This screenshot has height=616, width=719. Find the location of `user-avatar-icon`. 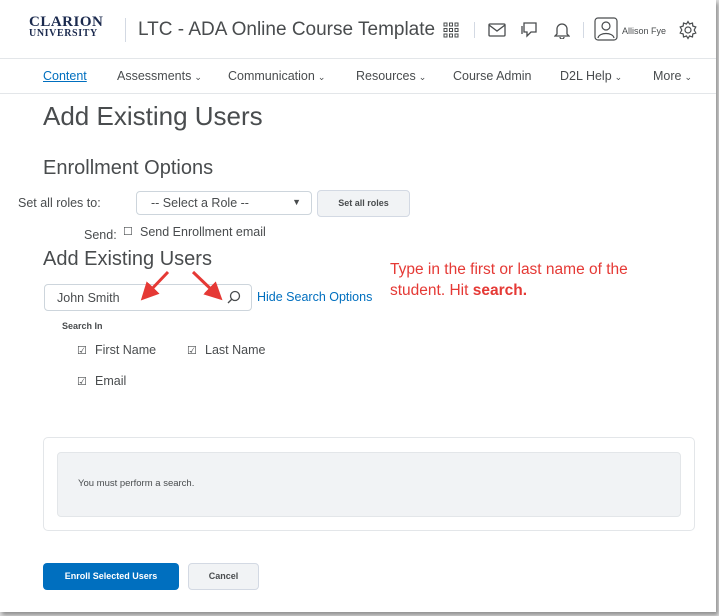

user-avatar-icon is located at coordinates (606, 29).